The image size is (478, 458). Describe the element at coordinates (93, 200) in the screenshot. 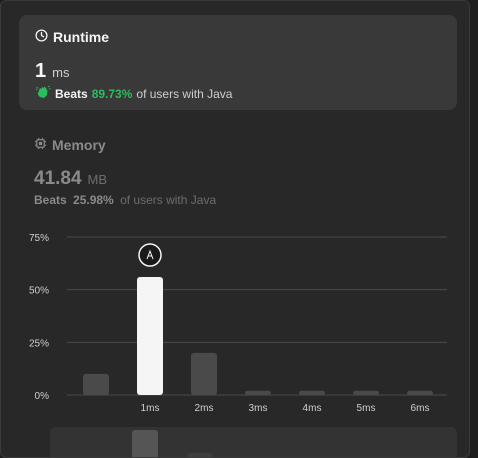

I see `memory-beats-percent: 25.98%` at that location.